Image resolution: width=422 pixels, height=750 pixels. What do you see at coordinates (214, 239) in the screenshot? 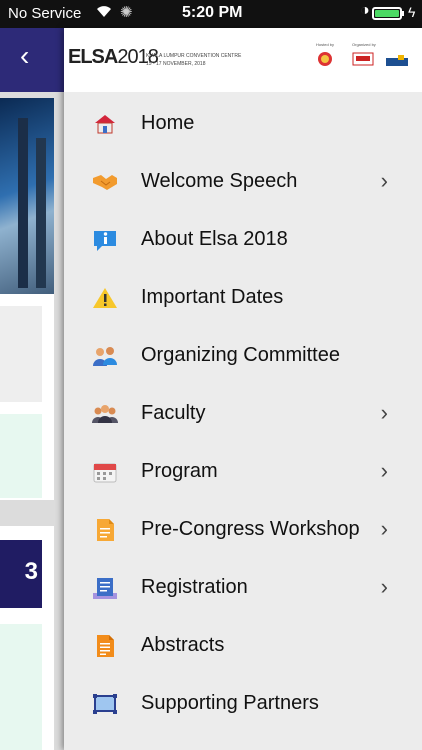
I see `menu-item-label: About Elsa 2018` at bounding box center [214, 239].